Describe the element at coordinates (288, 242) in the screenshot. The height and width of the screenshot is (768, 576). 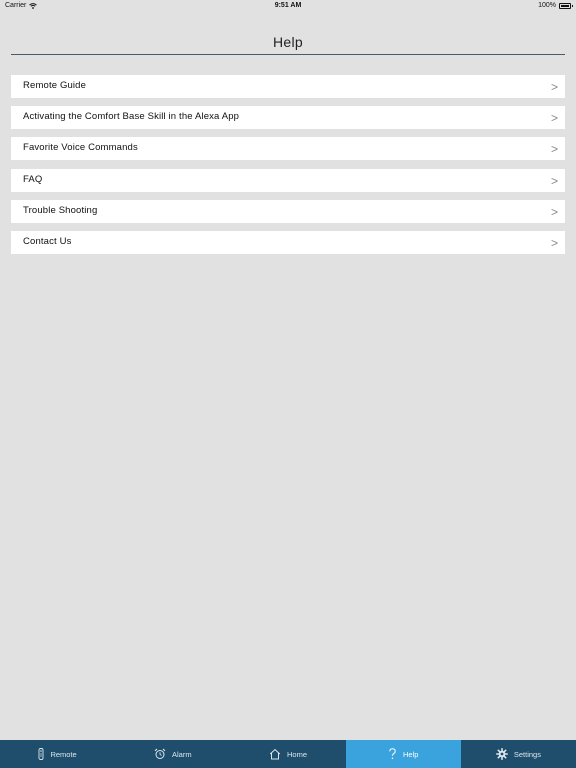
I see `help-item-contact-us: Contact Us >` at that location.